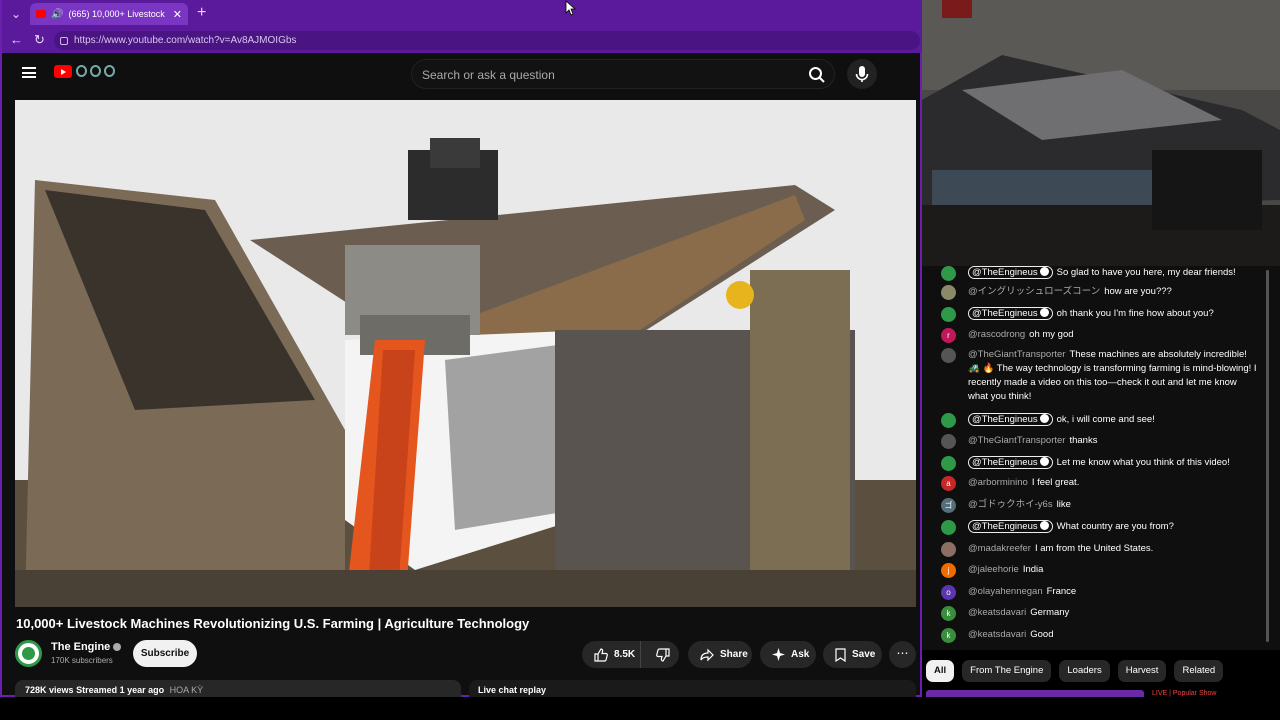  I want to click on bookmark-icon, so click(840, 654).